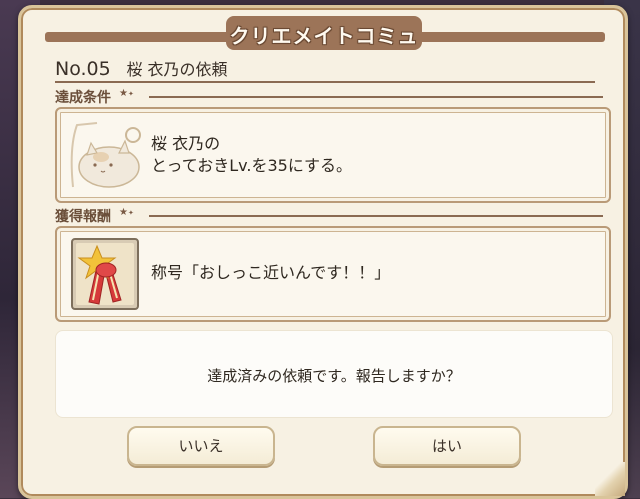 This screenshot has height=499, width=640. Describe the element at coordinates (610, 479) in the screenshot. I see `scroll-curl-decoration` at that location.